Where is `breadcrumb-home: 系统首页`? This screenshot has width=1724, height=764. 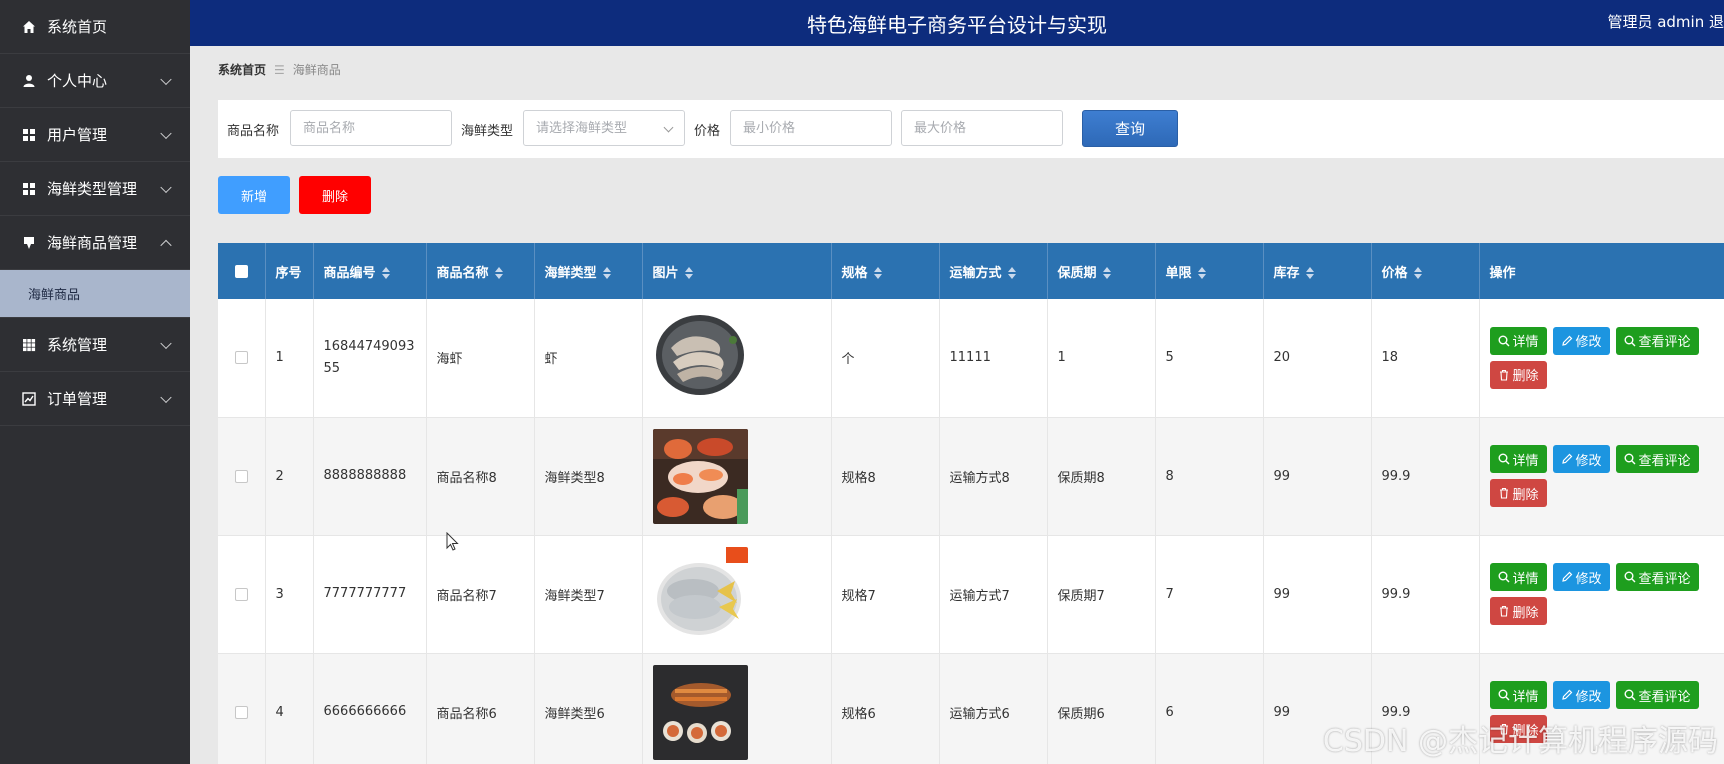 breadcrumb-home: 系统首页 is located at coordinates (242, 69).